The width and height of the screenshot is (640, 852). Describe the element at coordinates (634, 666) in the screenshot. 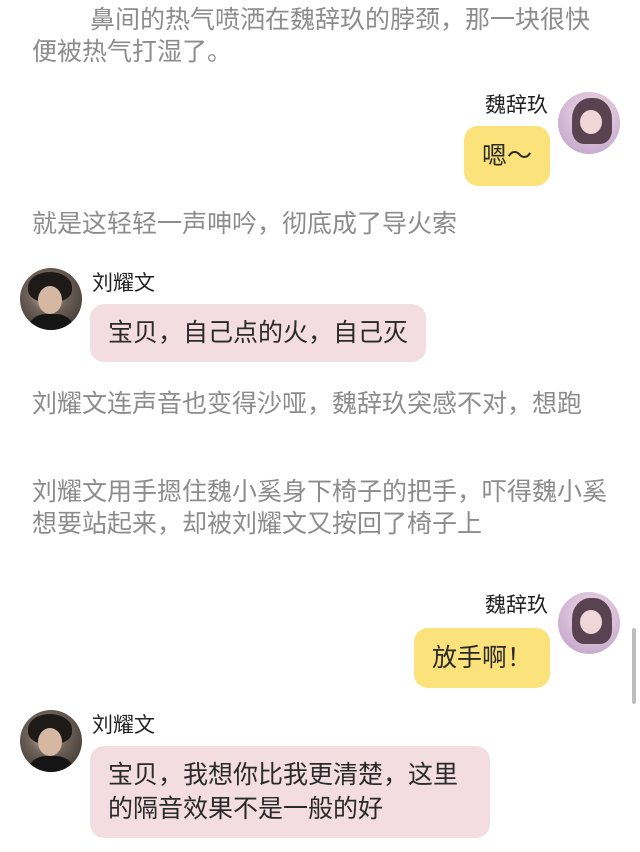

I see `scrollbar` at that location.